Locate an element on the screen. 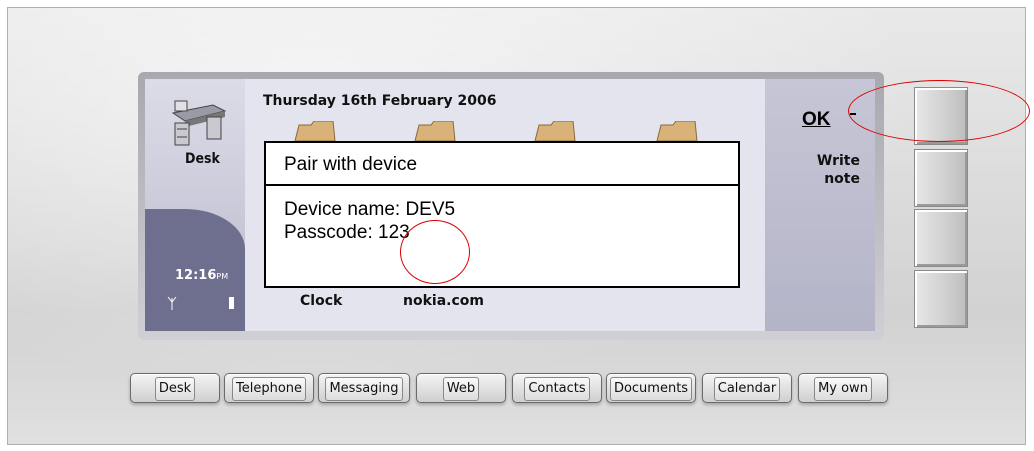 The height and width of the screenshot is (451, 1034). dialog-body: Device name: DEV5 Passcode: 123 is located at coordinates (502, 215).